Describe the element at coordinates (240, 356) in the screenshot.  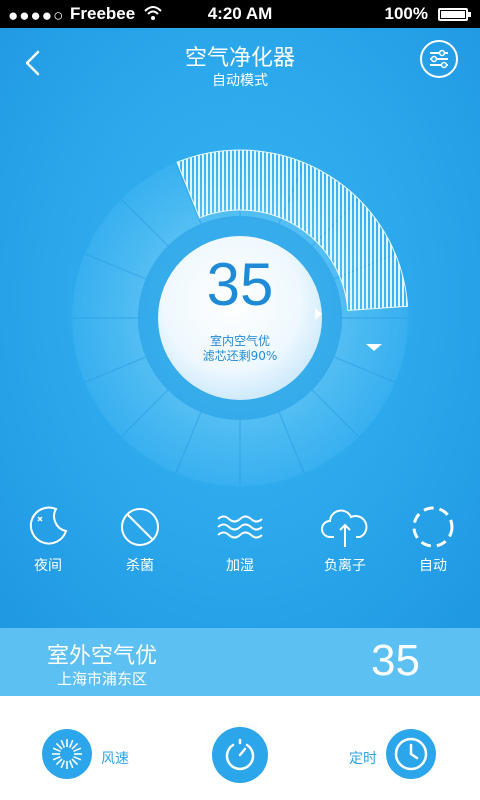
I see `filter-remaining: 滤芯还剩90%` at that location.